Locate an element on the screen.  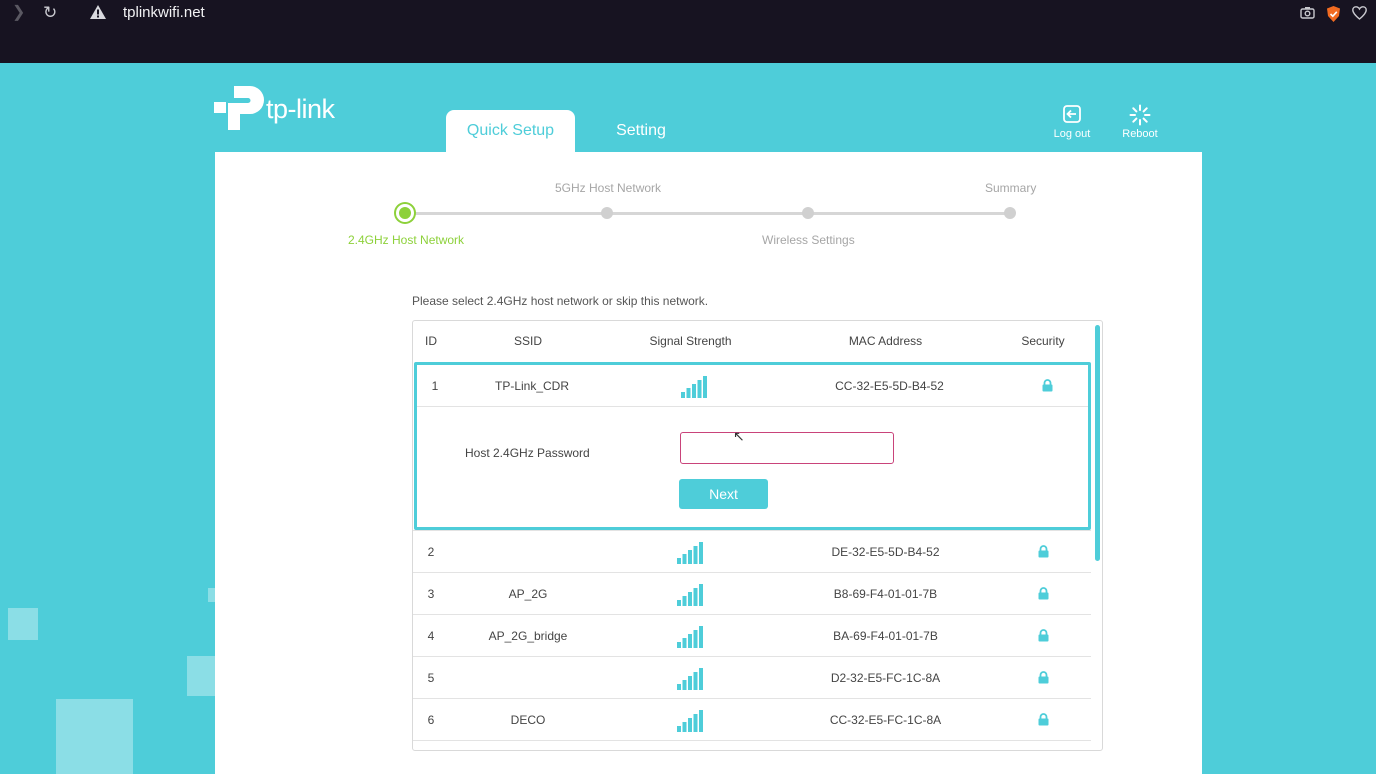
table-row is located at coordinates (752, 745).